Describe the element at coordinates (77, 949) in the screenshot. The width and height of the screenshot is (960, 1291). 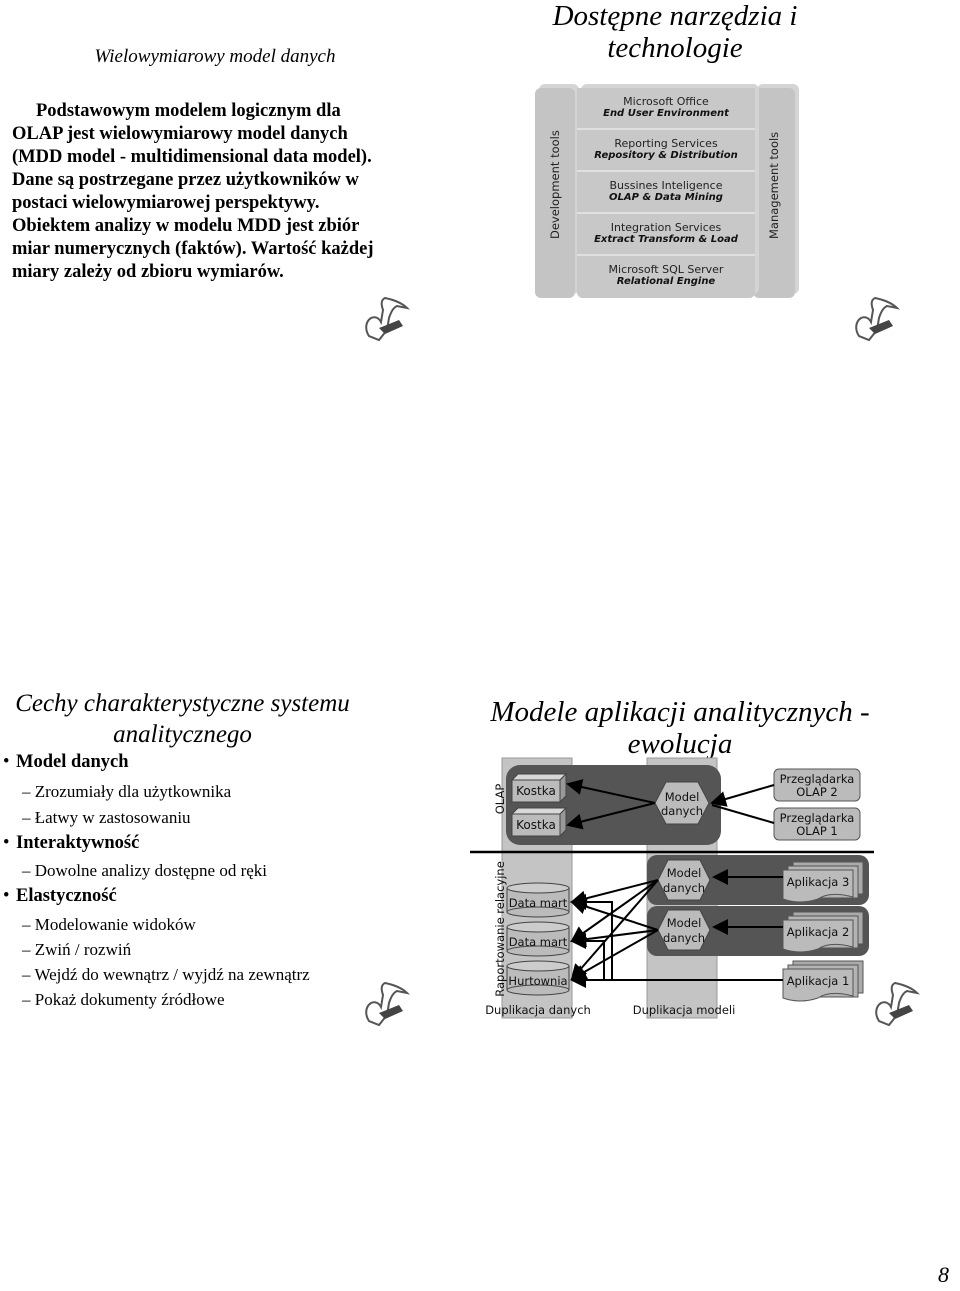
I see `feature-subitem: – Zwiń / rozwiń` at that location.